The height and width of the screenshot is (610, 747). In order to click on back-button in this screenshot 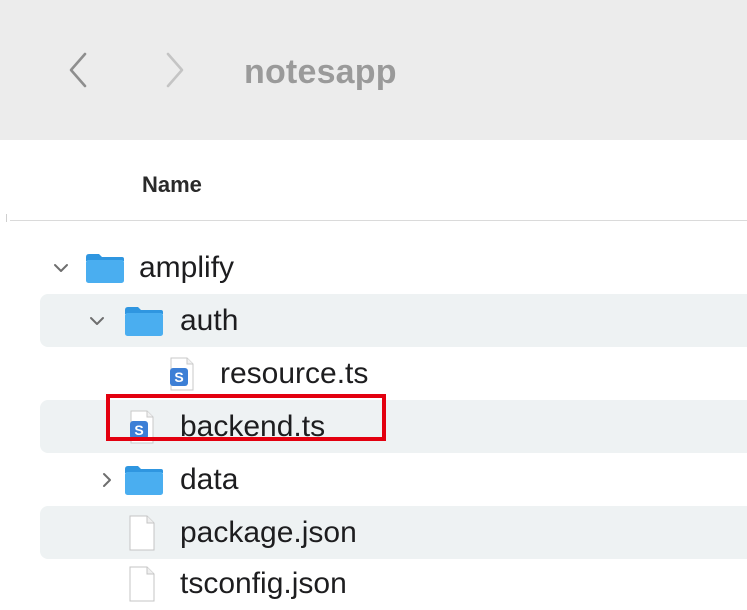, I will do `click(78, 70)`.